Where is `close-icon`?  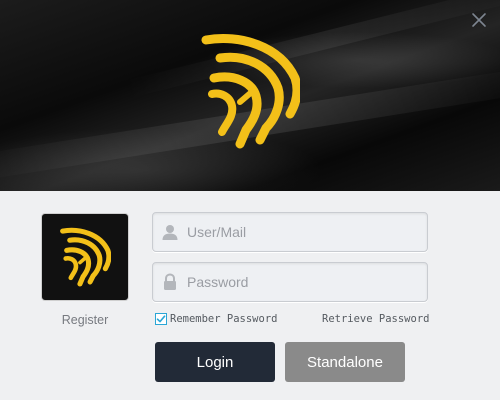 close-icon is located at coordinates (479, 20).